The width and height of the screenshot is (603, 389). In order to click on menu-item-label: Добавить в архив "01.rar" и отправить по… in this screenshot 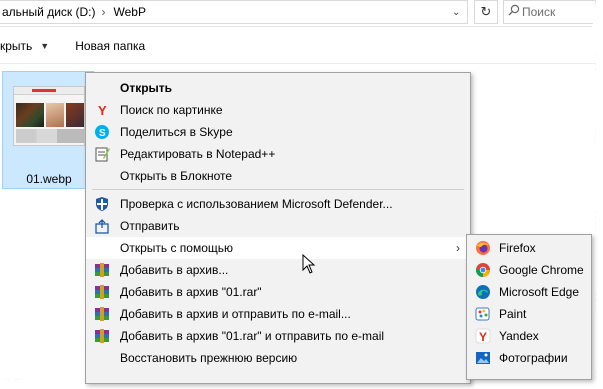, I will do `click(252, 336)`.